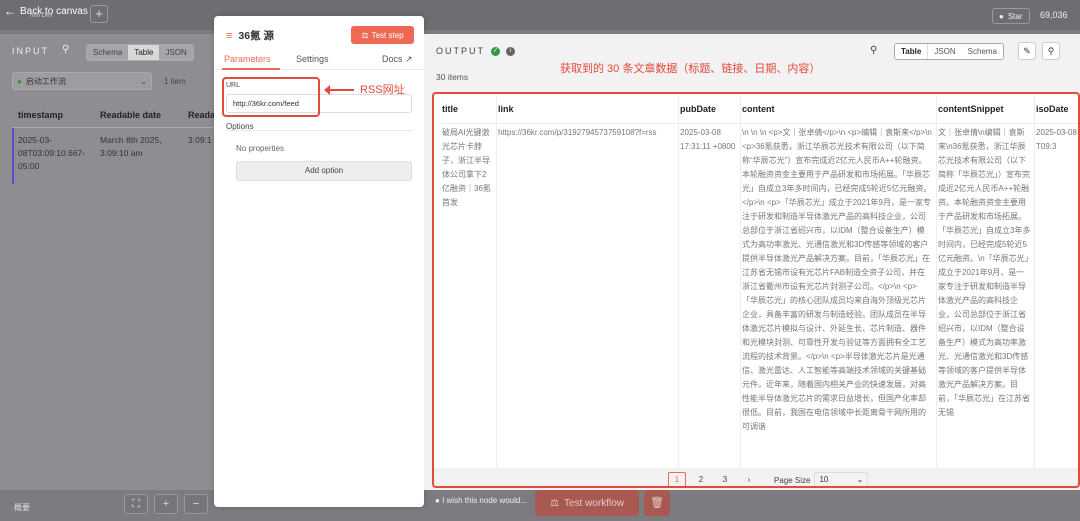 The width and height of the screenshot is (1080, 521). What do you see at coordinates (945, 51) in the screenshot?
I see `output-view-json: JSON` at bounding box center [945, 51].